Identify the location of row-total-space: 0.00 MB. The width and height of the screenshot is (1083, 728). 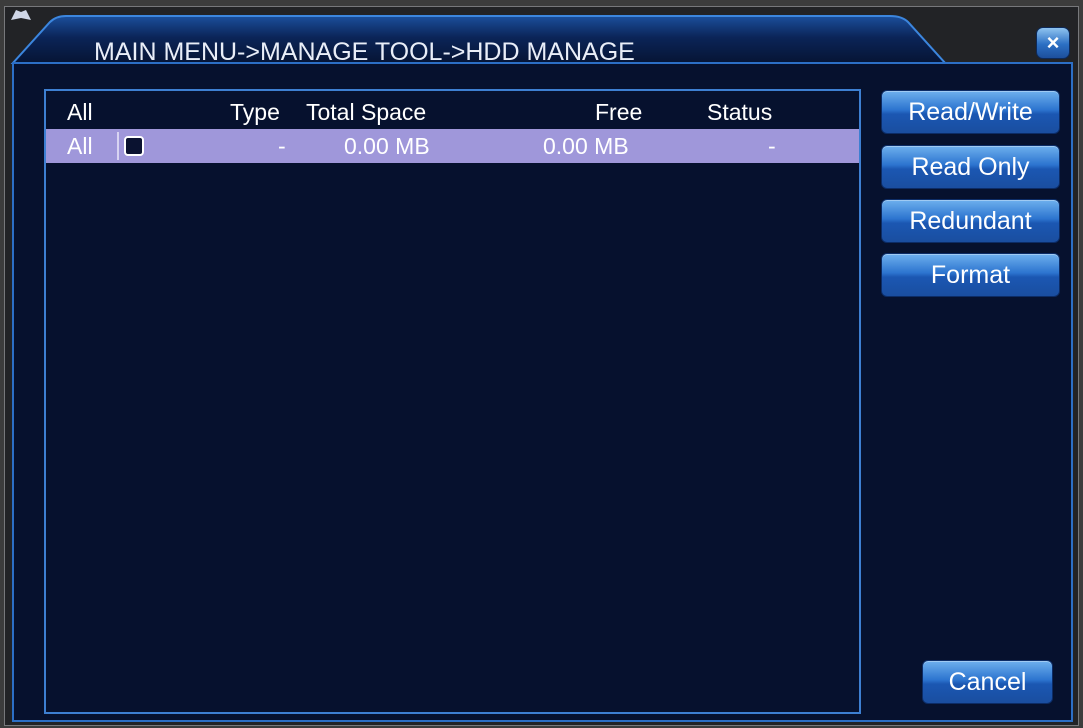
(387, 146).